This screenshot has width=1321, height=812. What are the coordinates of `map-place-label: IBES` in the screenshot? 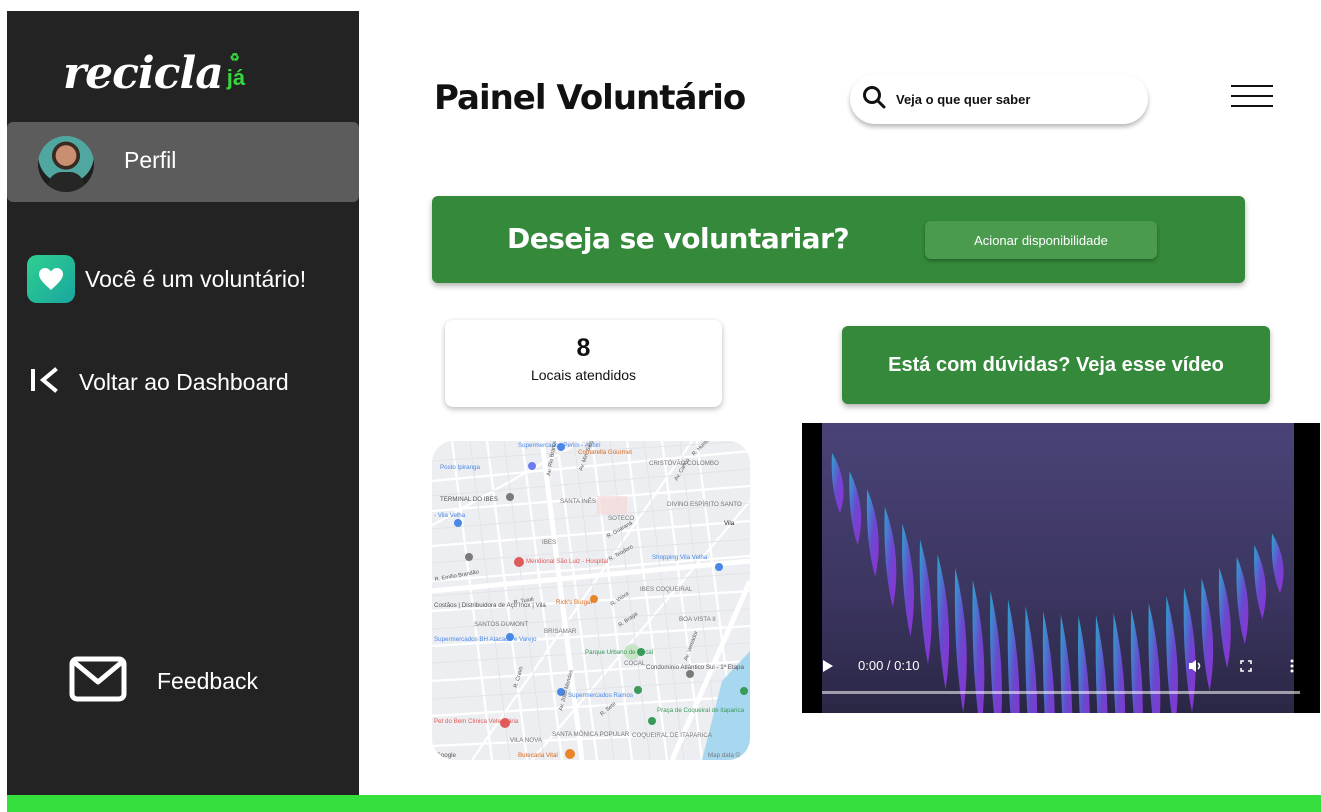 It's located at (549, 542).